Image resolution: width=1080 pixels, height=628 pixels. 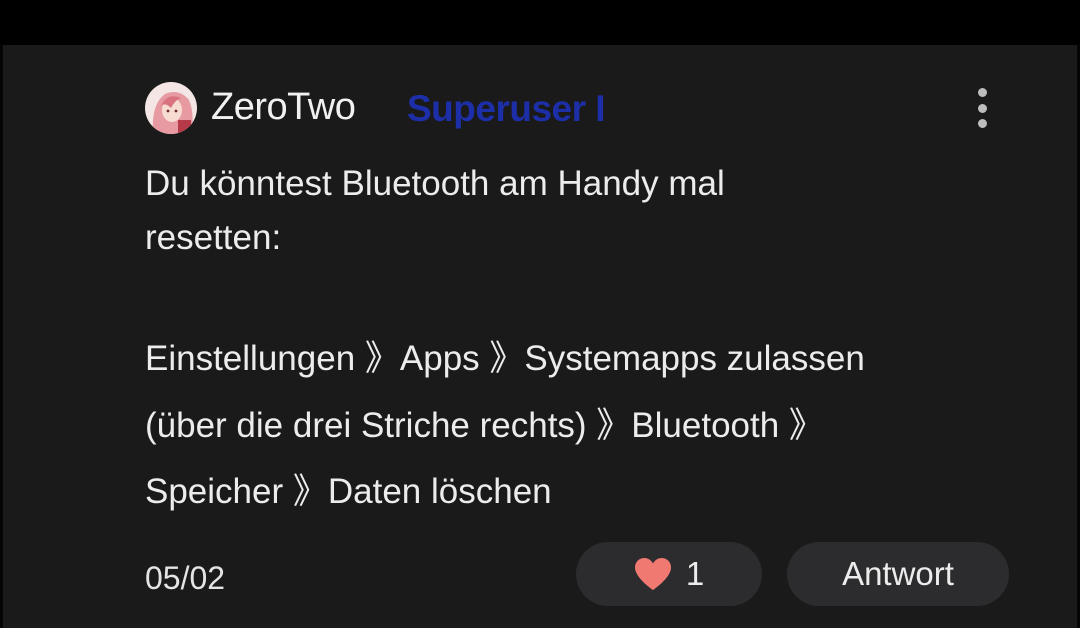 I want to click on more-vertical-icon, so click(x=982, y=92).